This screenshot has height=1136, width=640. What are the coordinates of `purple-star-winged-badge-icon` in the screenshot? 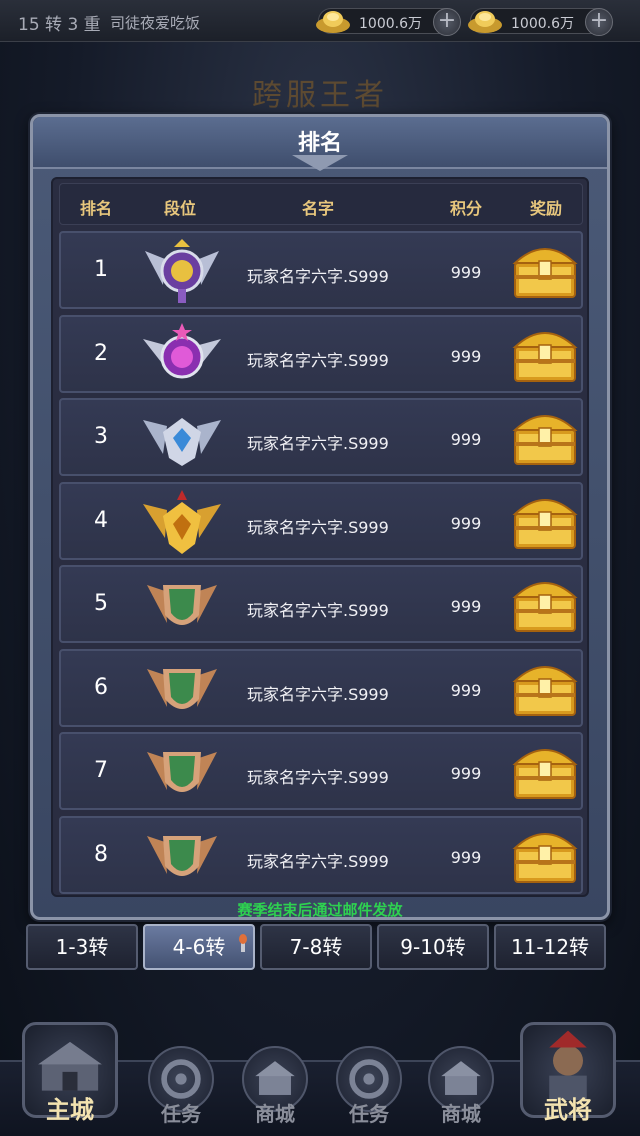 It's located at (182, 356).